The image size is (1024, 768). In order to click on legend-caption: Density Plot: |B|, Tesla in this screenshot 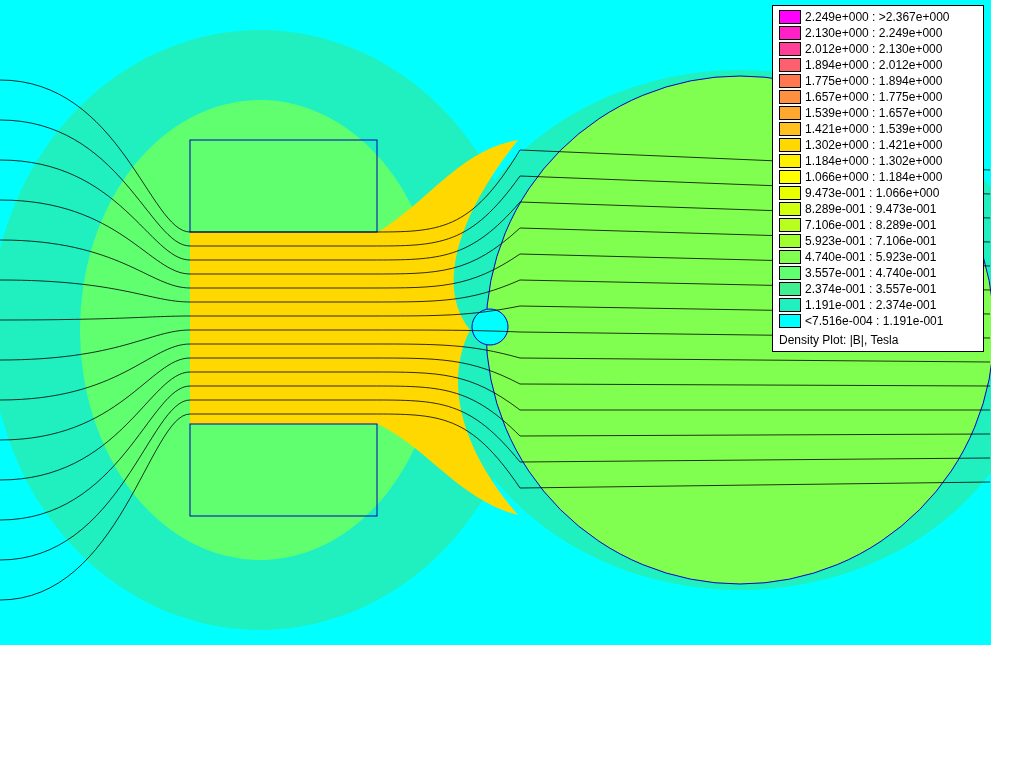, I will do `click(839, 340)`.